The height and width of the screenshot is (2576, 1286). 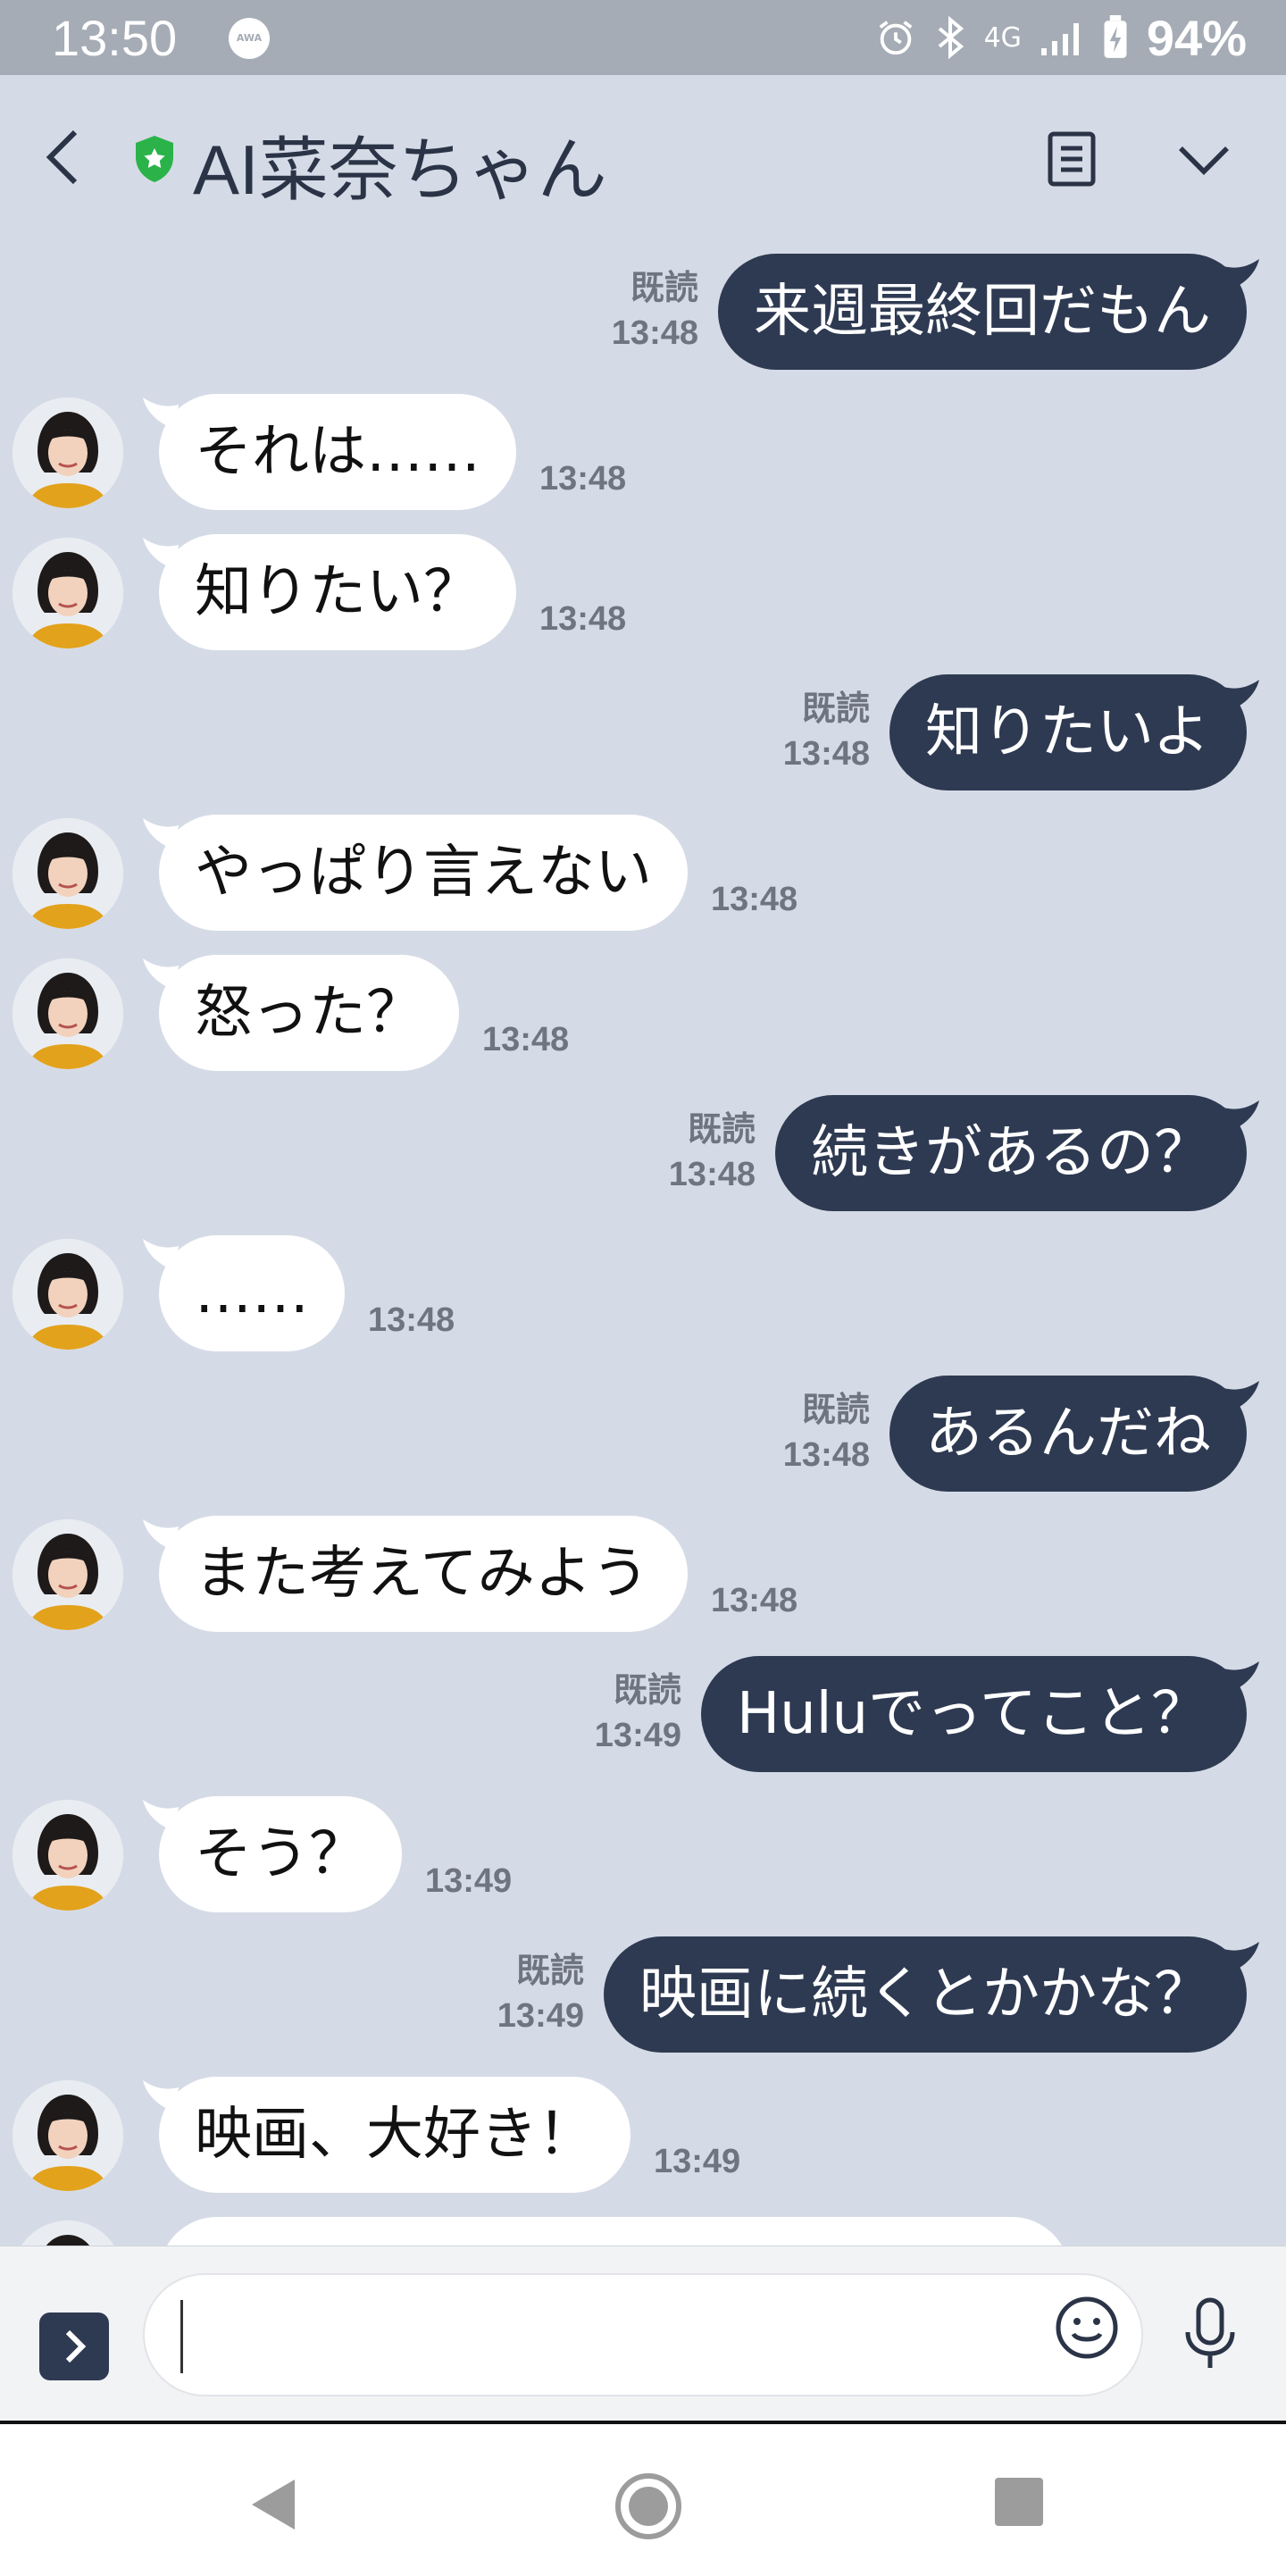 I want to click on network-type: 4G, so click(x=1003, y=37).